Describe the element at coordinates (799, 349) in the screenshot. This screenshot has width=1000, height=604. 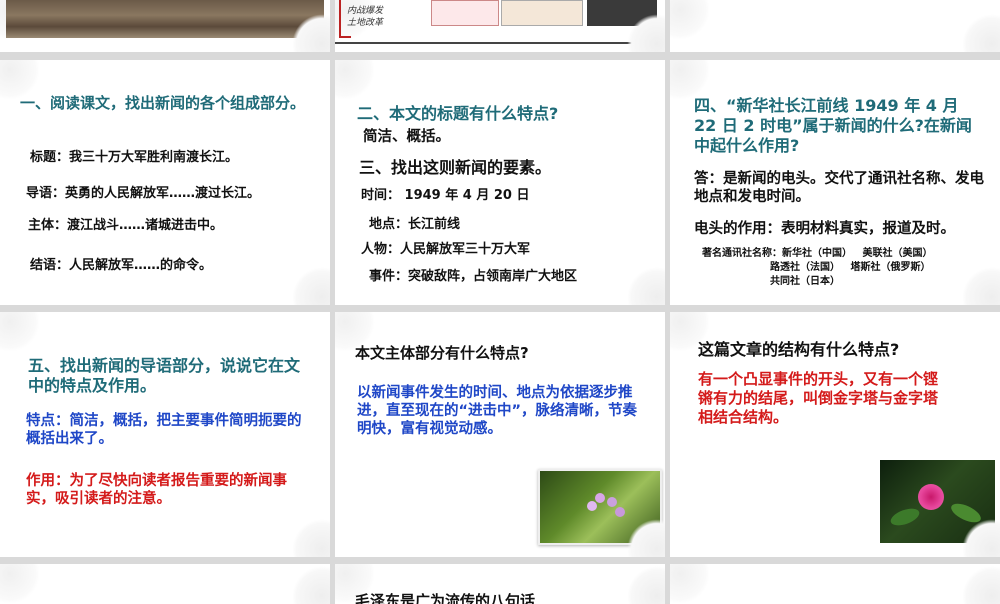
I see `question-structure: 这篇文章的结构有什么特点?` at that location.